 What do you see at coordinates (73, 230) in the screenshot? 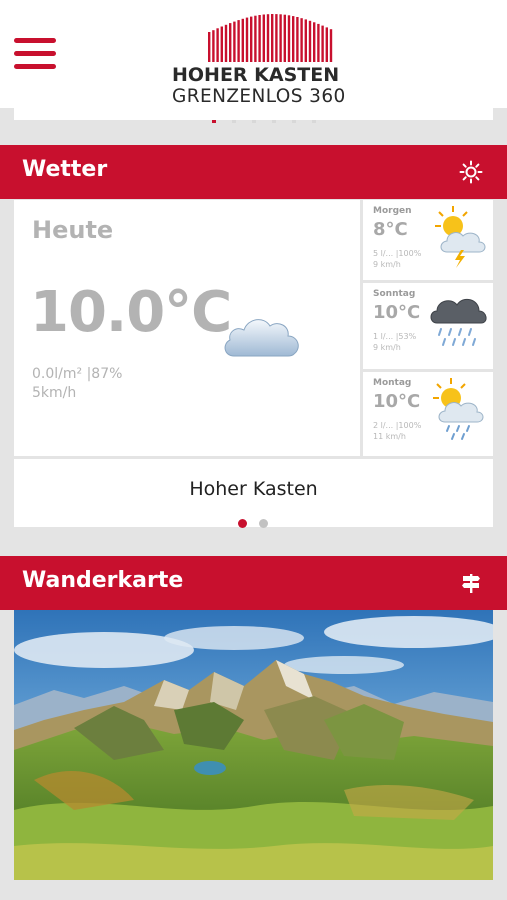
I see `today-label: Heute` at bounding box center [73, 230].